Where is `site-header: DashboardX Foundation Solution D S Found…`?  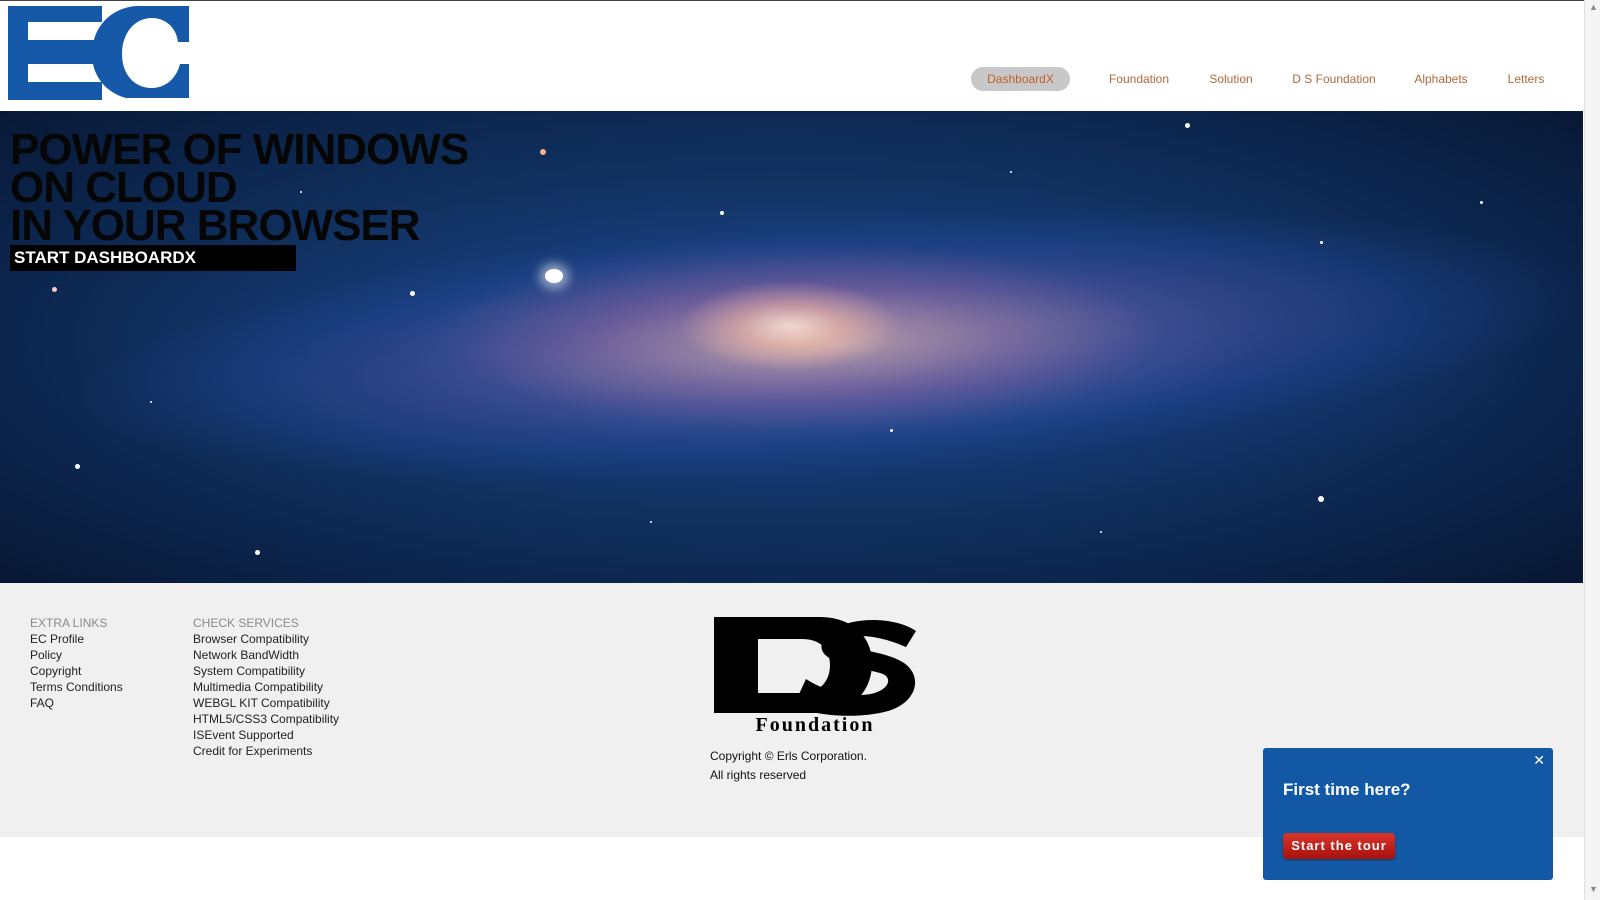 site-header: DashboardX Foundation Solution D S Found… is located at coordinates (792, 56).